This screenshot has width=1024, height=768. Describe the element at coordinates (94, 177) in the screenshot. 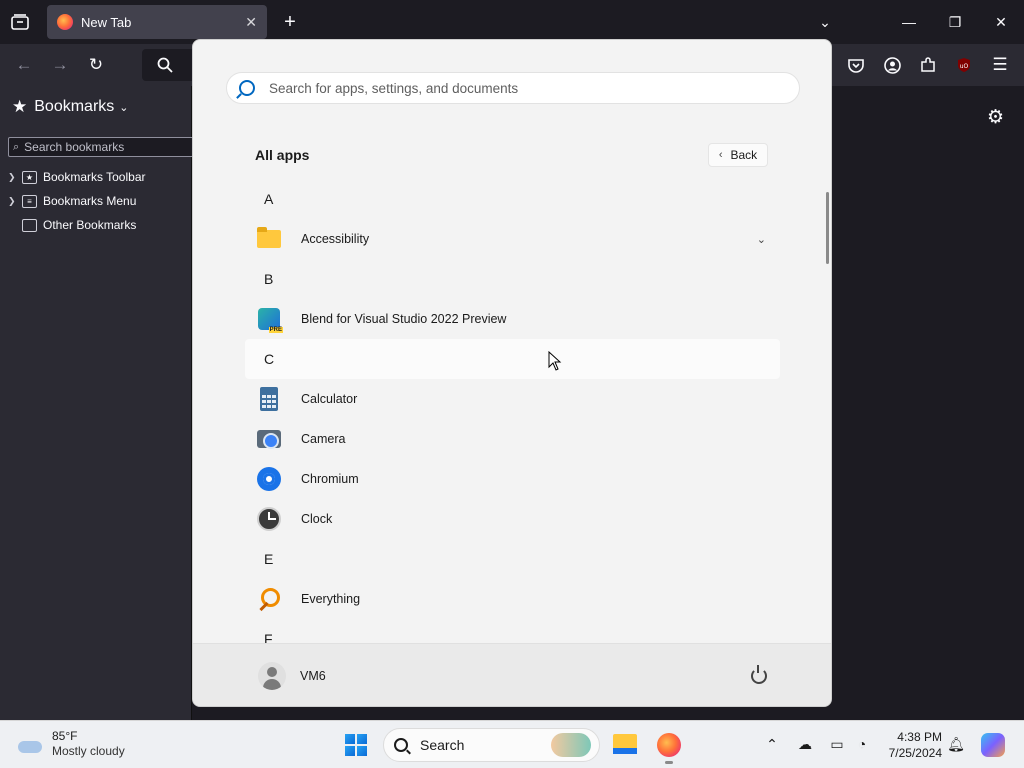

I see `bookmark-label: Bookmarks Toolbar` at that location.